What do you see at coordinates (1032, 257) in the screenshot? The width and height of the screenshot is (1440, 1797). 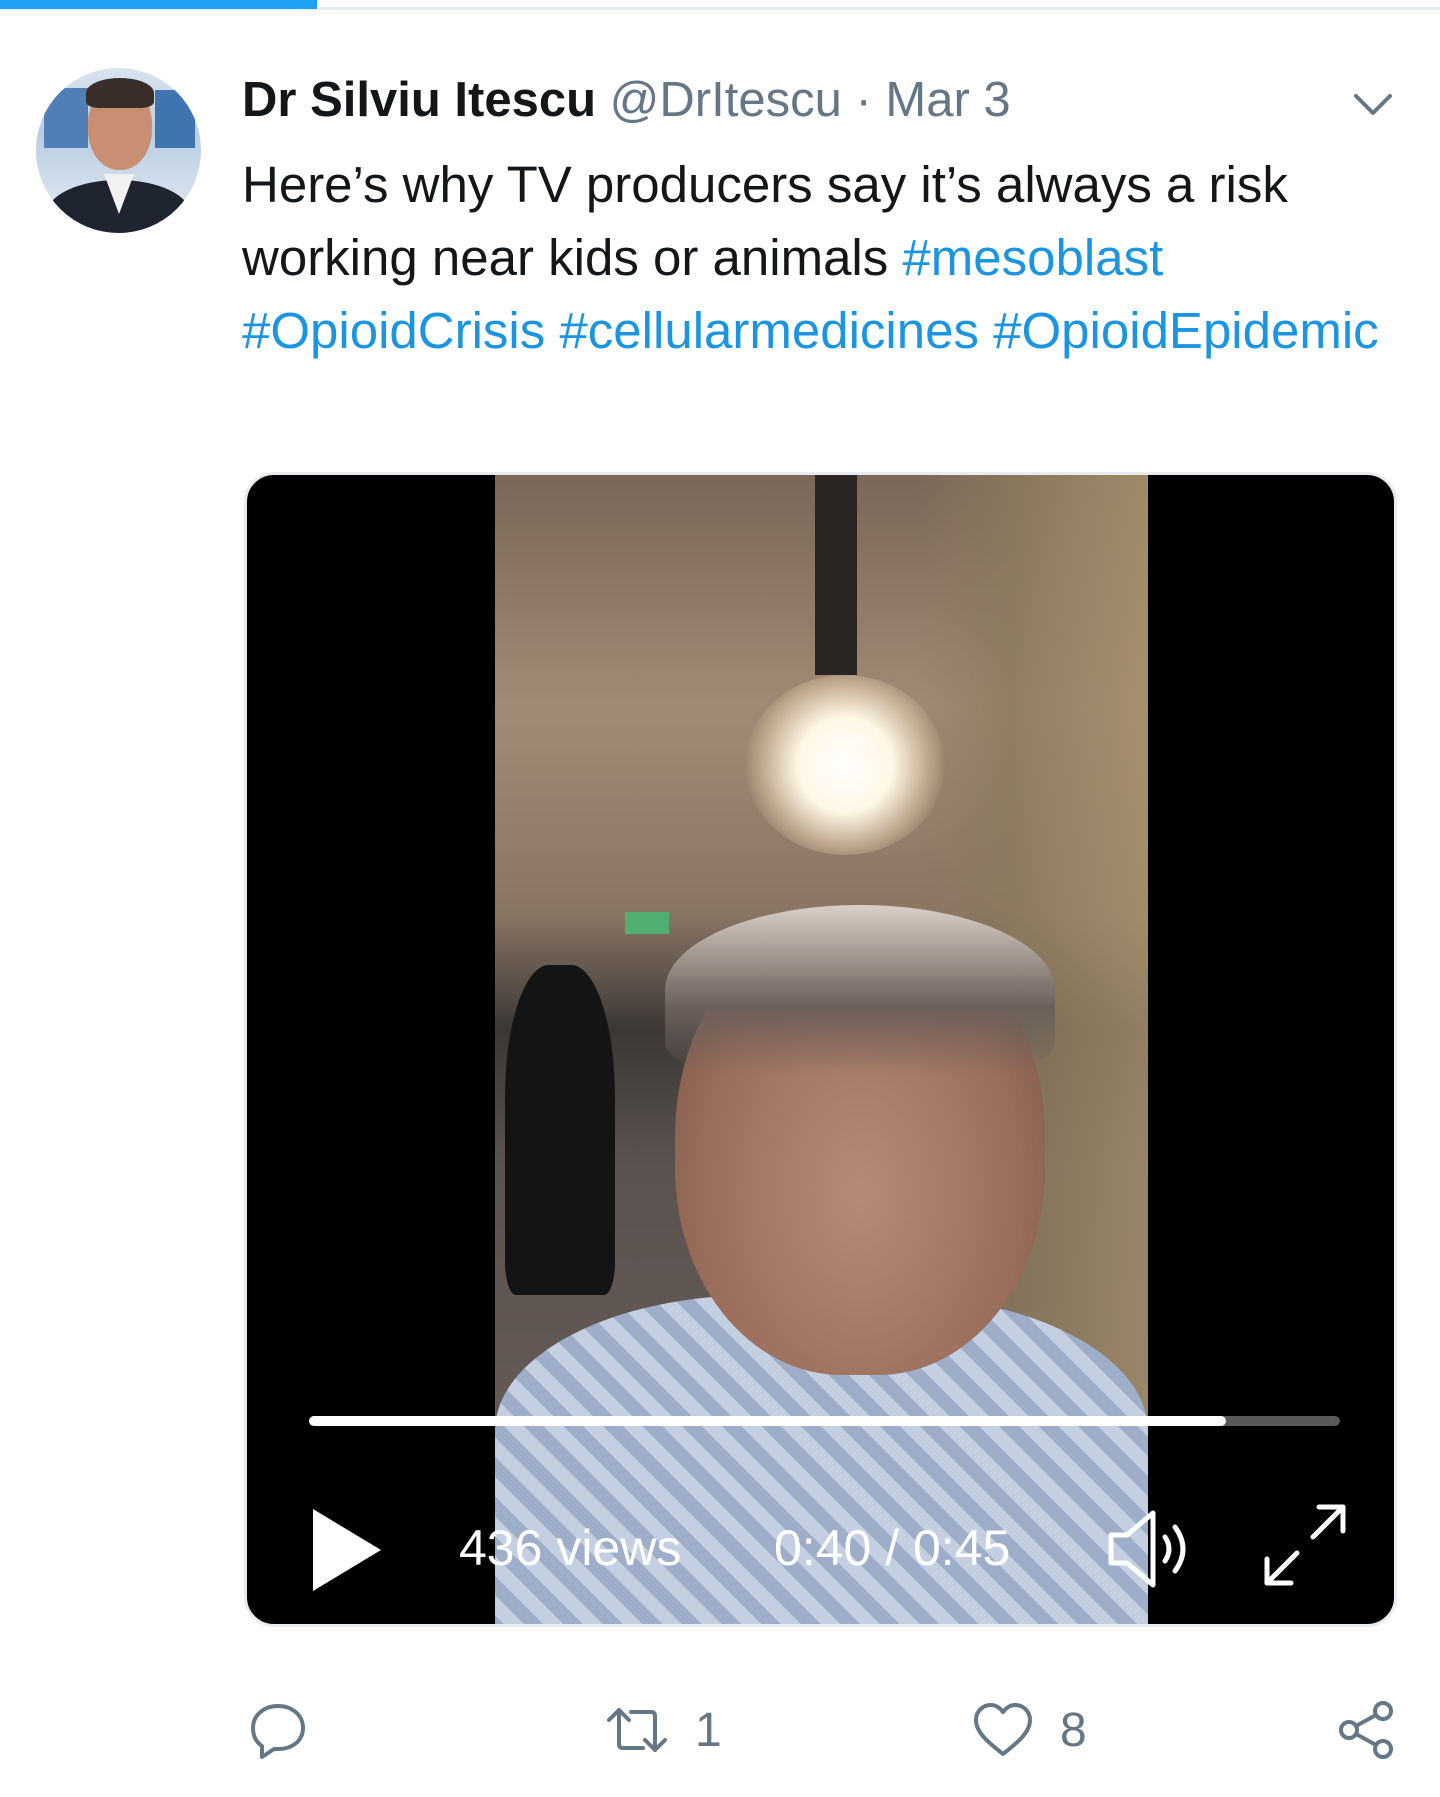 I see `hashtag-mesoblast: #mesoblast` at bounding box center [1032, 257].